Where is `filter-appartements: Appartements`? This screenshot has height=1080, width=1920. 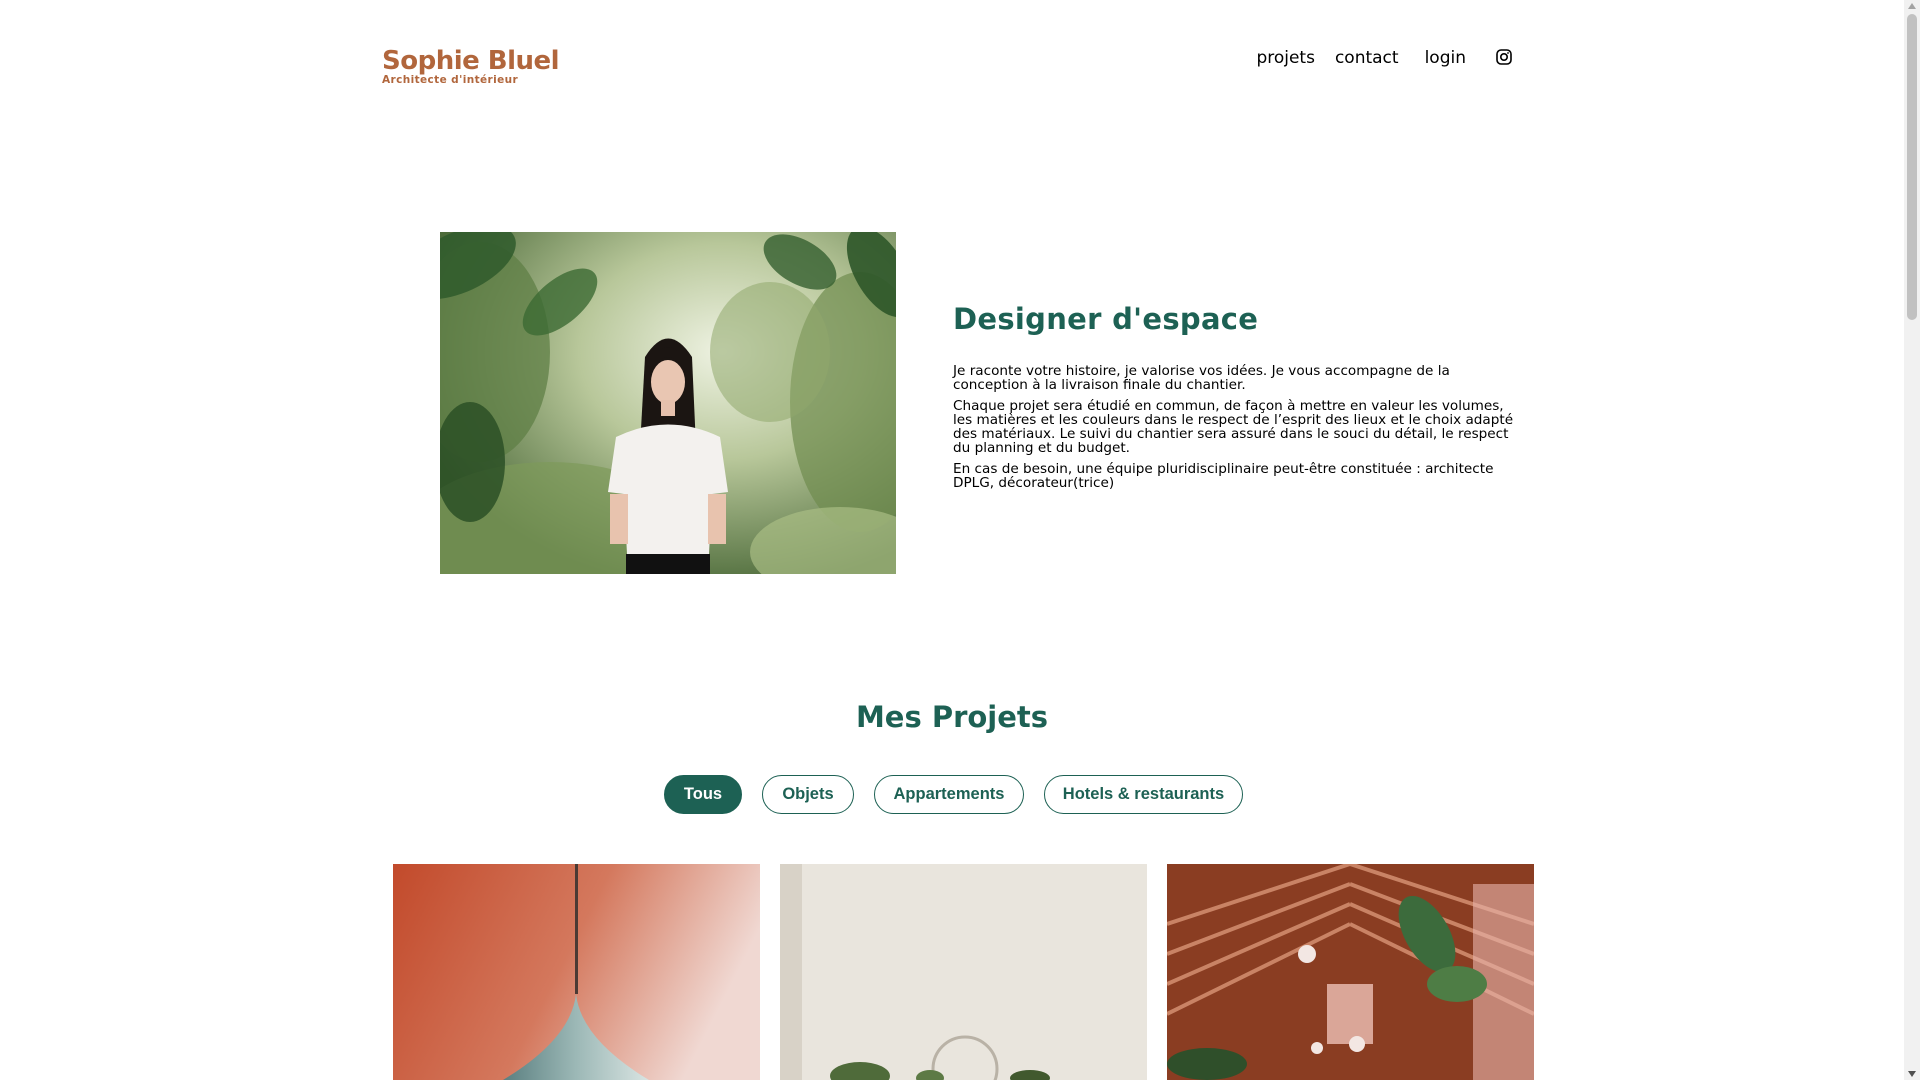 filter-appartements: Appartements is located at coordinates (949, 794).